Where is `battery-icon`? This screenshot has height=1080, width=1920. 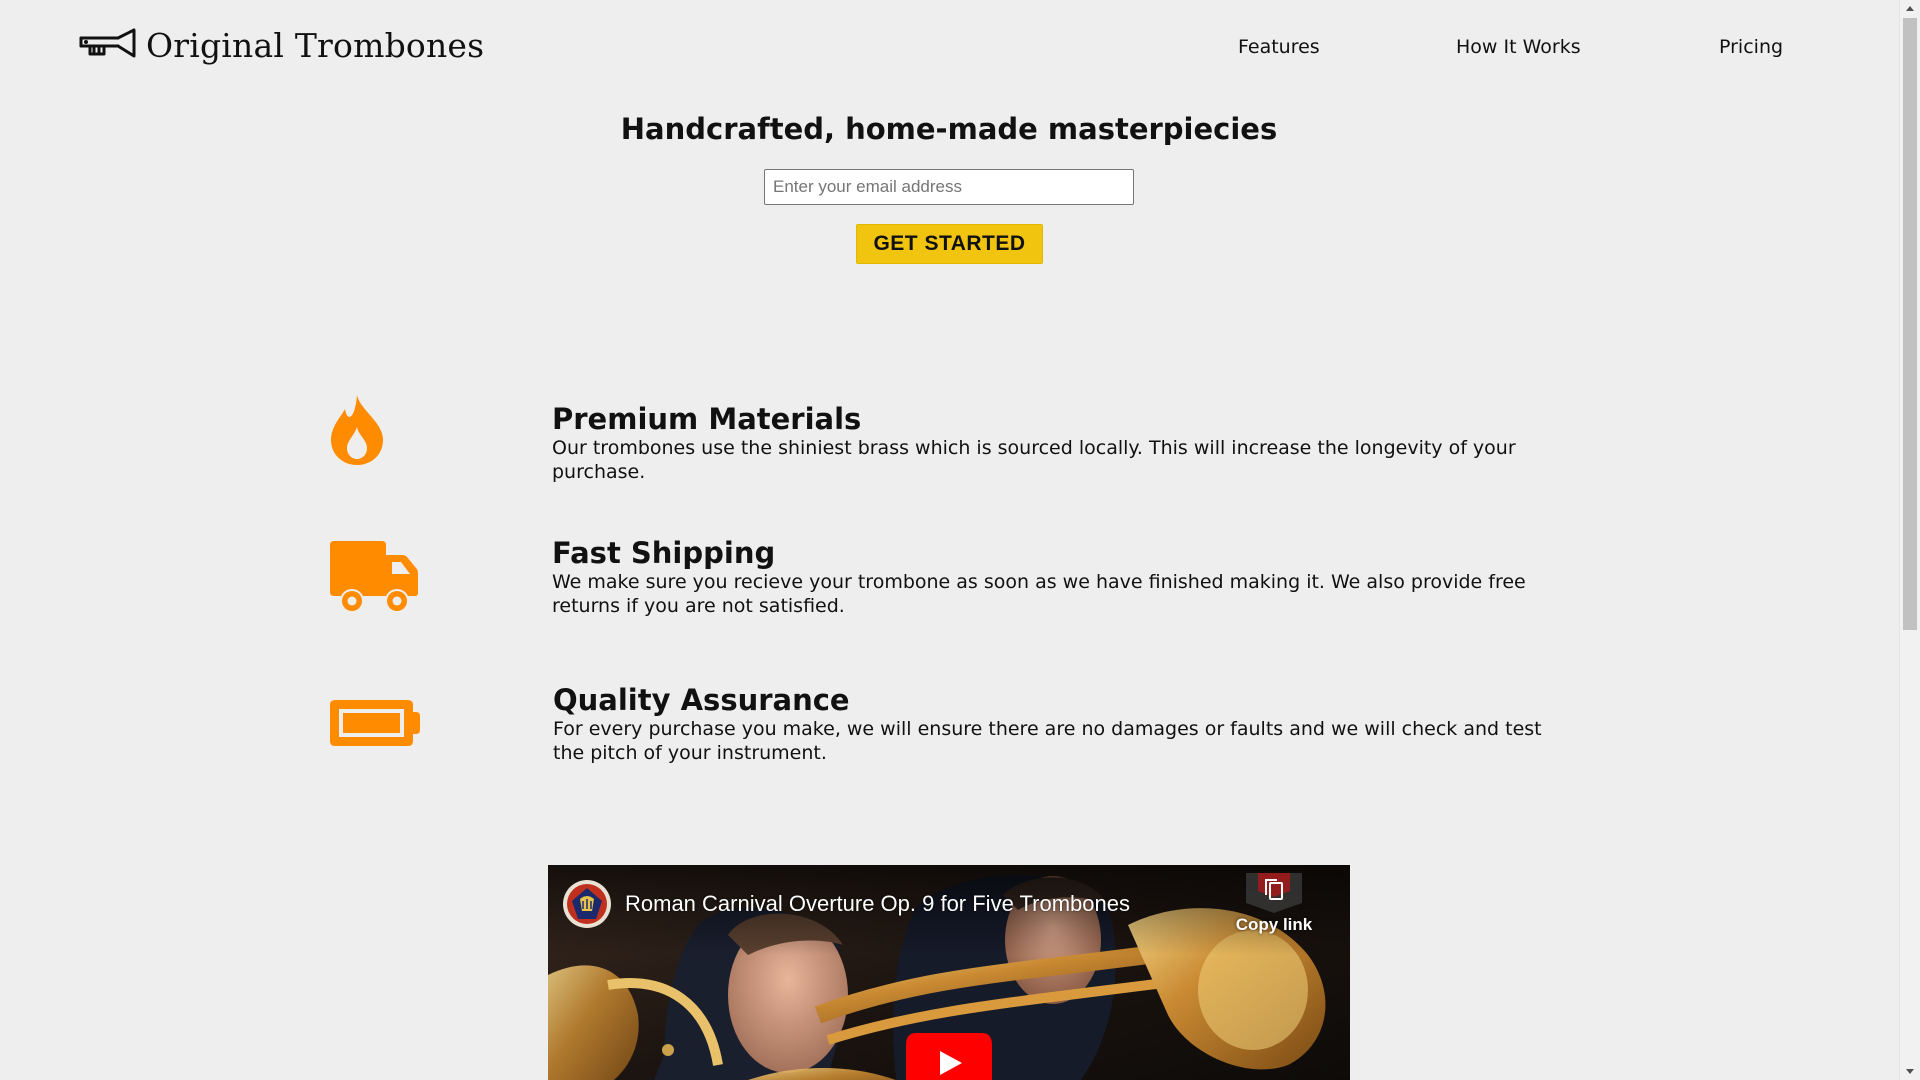
battery-icon is located at coordinates (375, 723).